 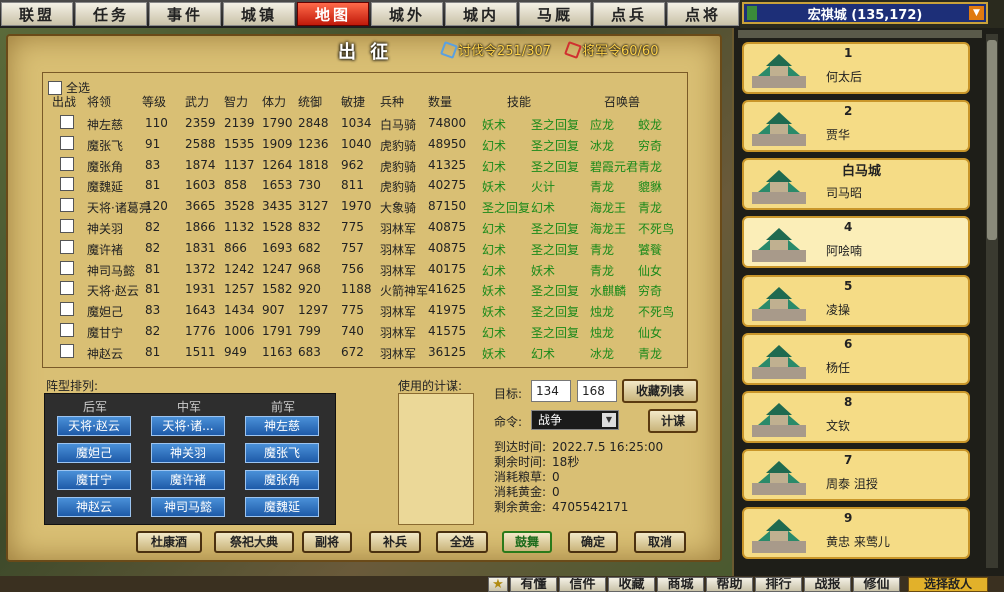 What do you see at coordinates (94, 426) in the screenshot?
I see `formation-slot: 天将·赵云` at bounding box center [94, 426].